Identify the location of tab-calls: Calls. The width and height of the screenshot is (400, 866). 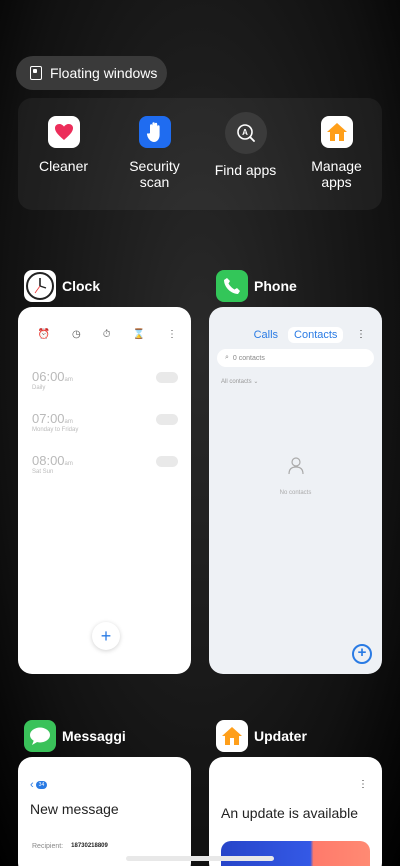
(266, 335).